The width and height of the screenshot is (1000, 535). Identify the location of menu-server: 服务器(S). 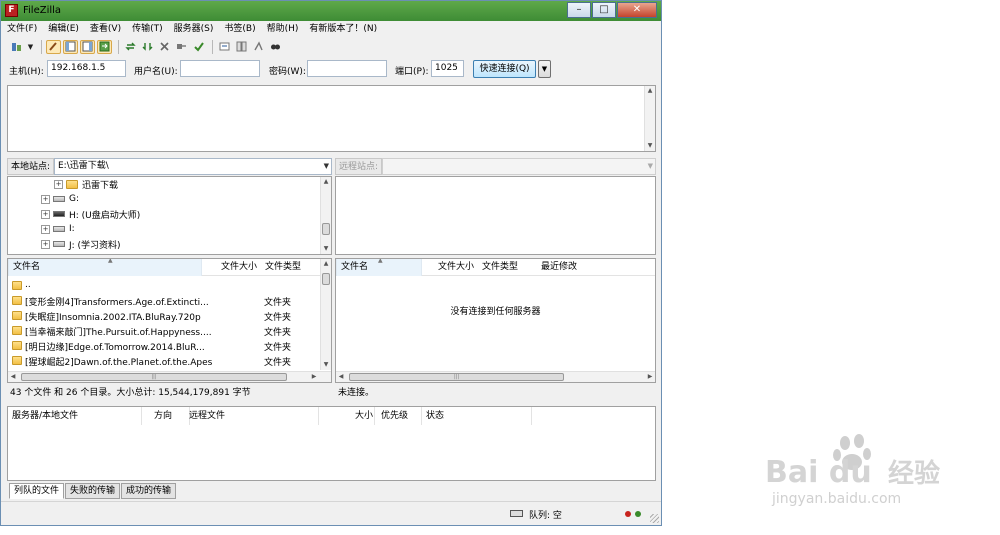
(194, 29).